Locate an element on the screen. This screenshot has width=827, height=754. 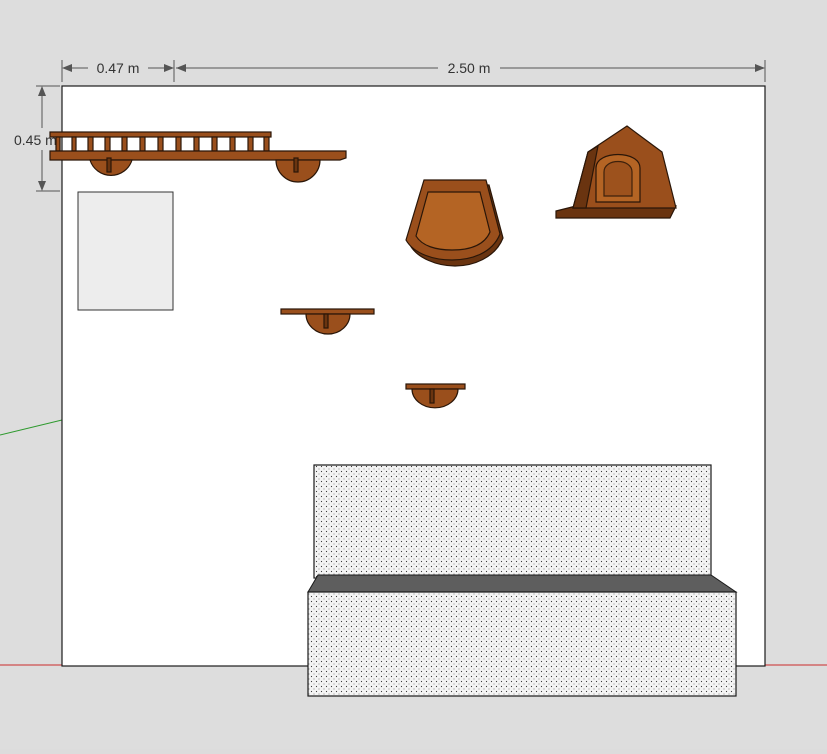
sofa-backrest is located at coordinates (512, 521).